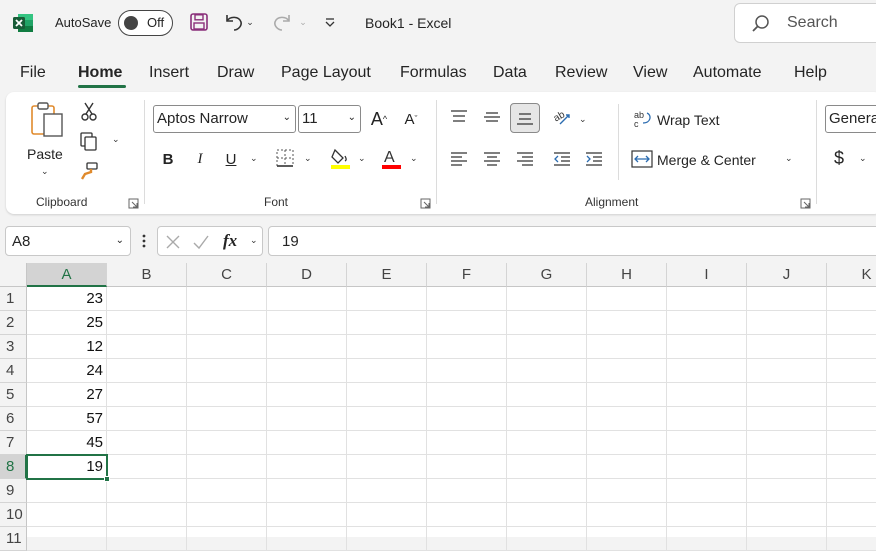 The width and height of the screenshot is (876, 551). What do you see at coordinates (13, 515) in the screenshot?
I see `row-header-10: 10` at bounding box center [13, 515].